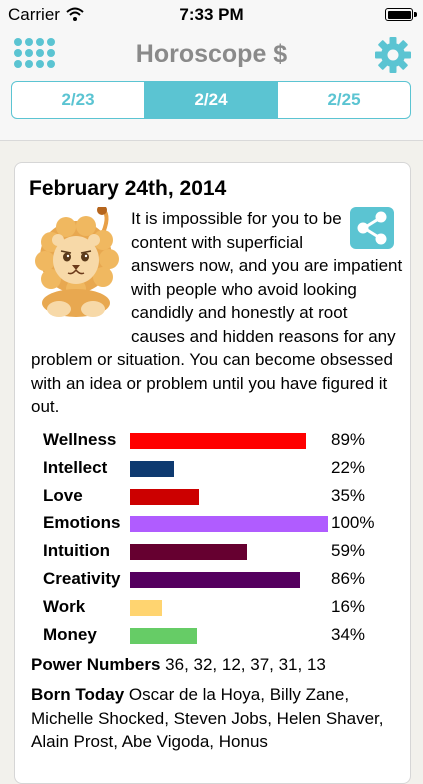 Image resolution: width=423 pixels, height=784 pixels. I want to click on rating-row: Emotions 100%, so click(223, 524).